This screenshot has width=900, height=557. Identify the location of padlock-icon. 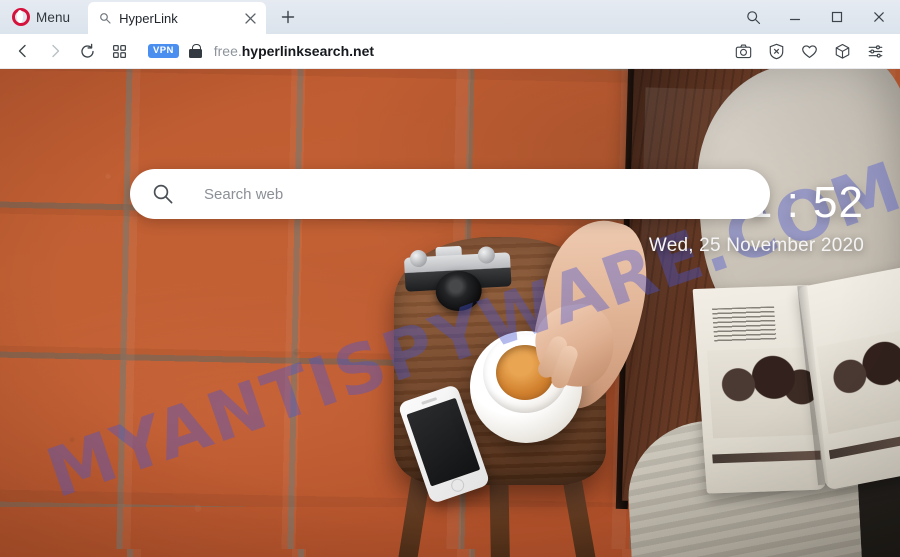
(195, 51).